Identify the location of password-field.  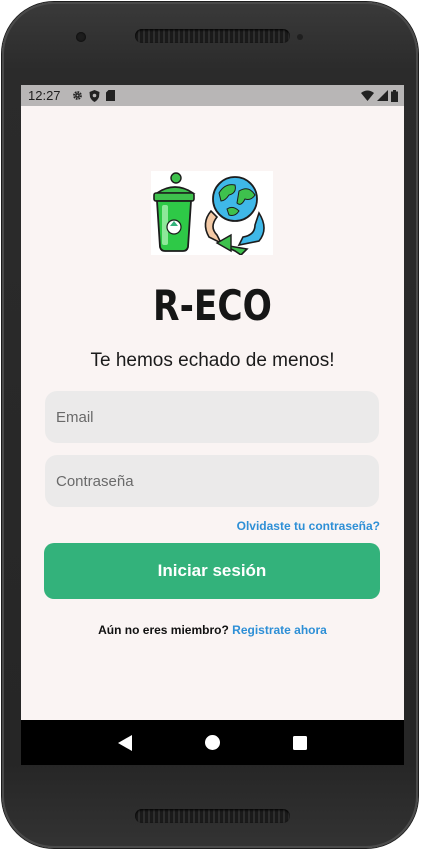
(212, 481).